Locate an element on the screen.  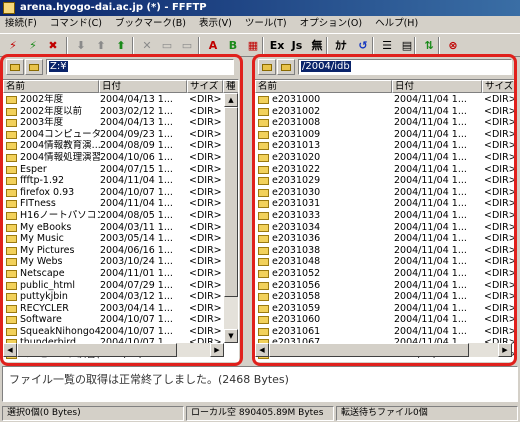
refresh-icon: ↺ is located at coordinates (363, 45).